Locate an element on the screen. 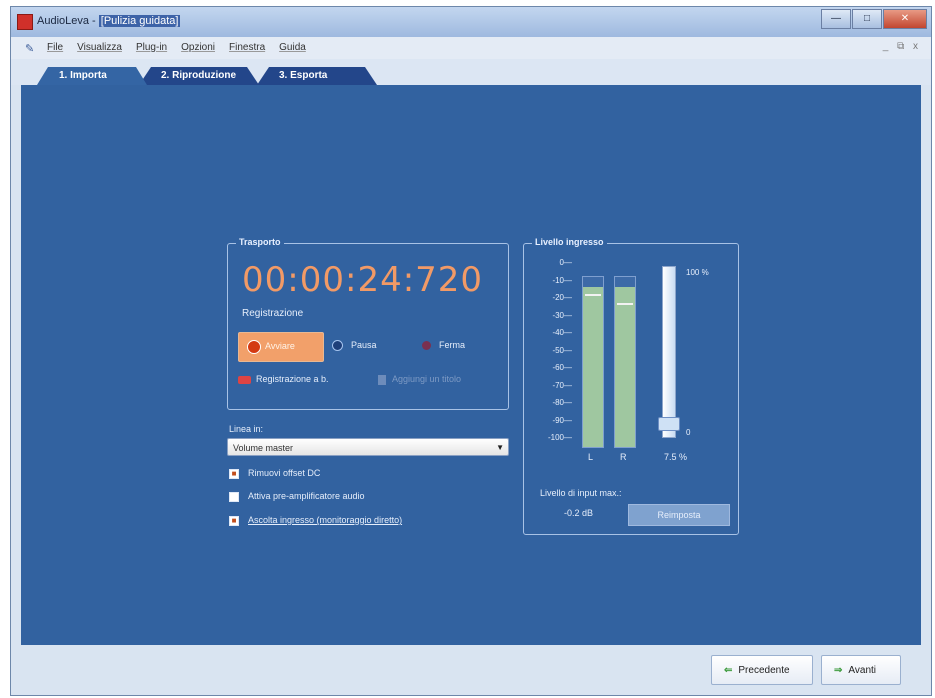  dc-offset-label: Rimuovi offset DC is located at coordinates (284, 473).